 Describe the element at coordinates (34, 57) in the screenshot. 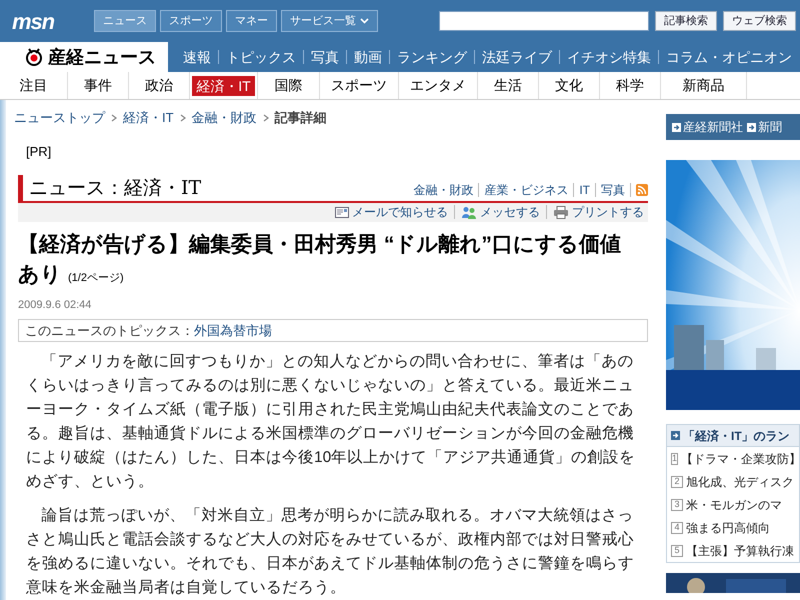

I see `logo-mark-icon` at that location.